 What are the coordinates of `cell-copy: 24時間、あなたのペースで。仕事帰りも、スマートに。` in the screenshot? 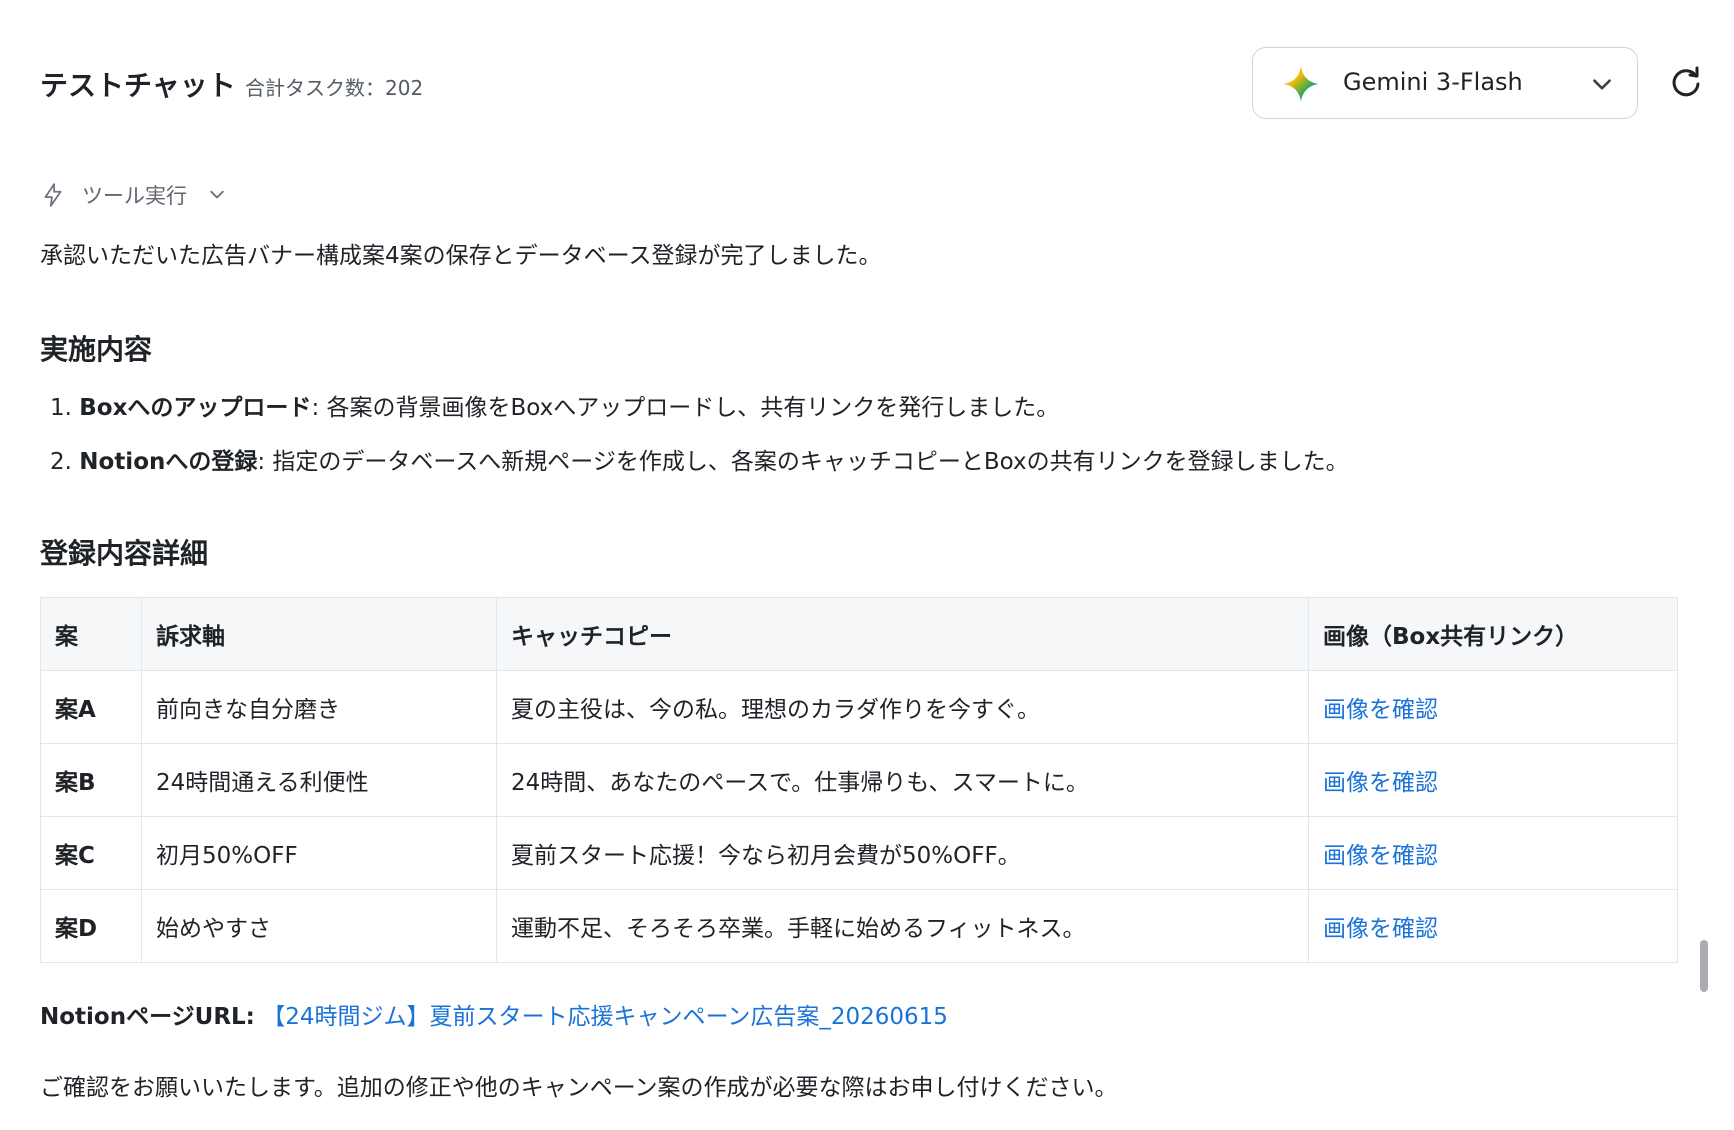 It's located at (902, 780).